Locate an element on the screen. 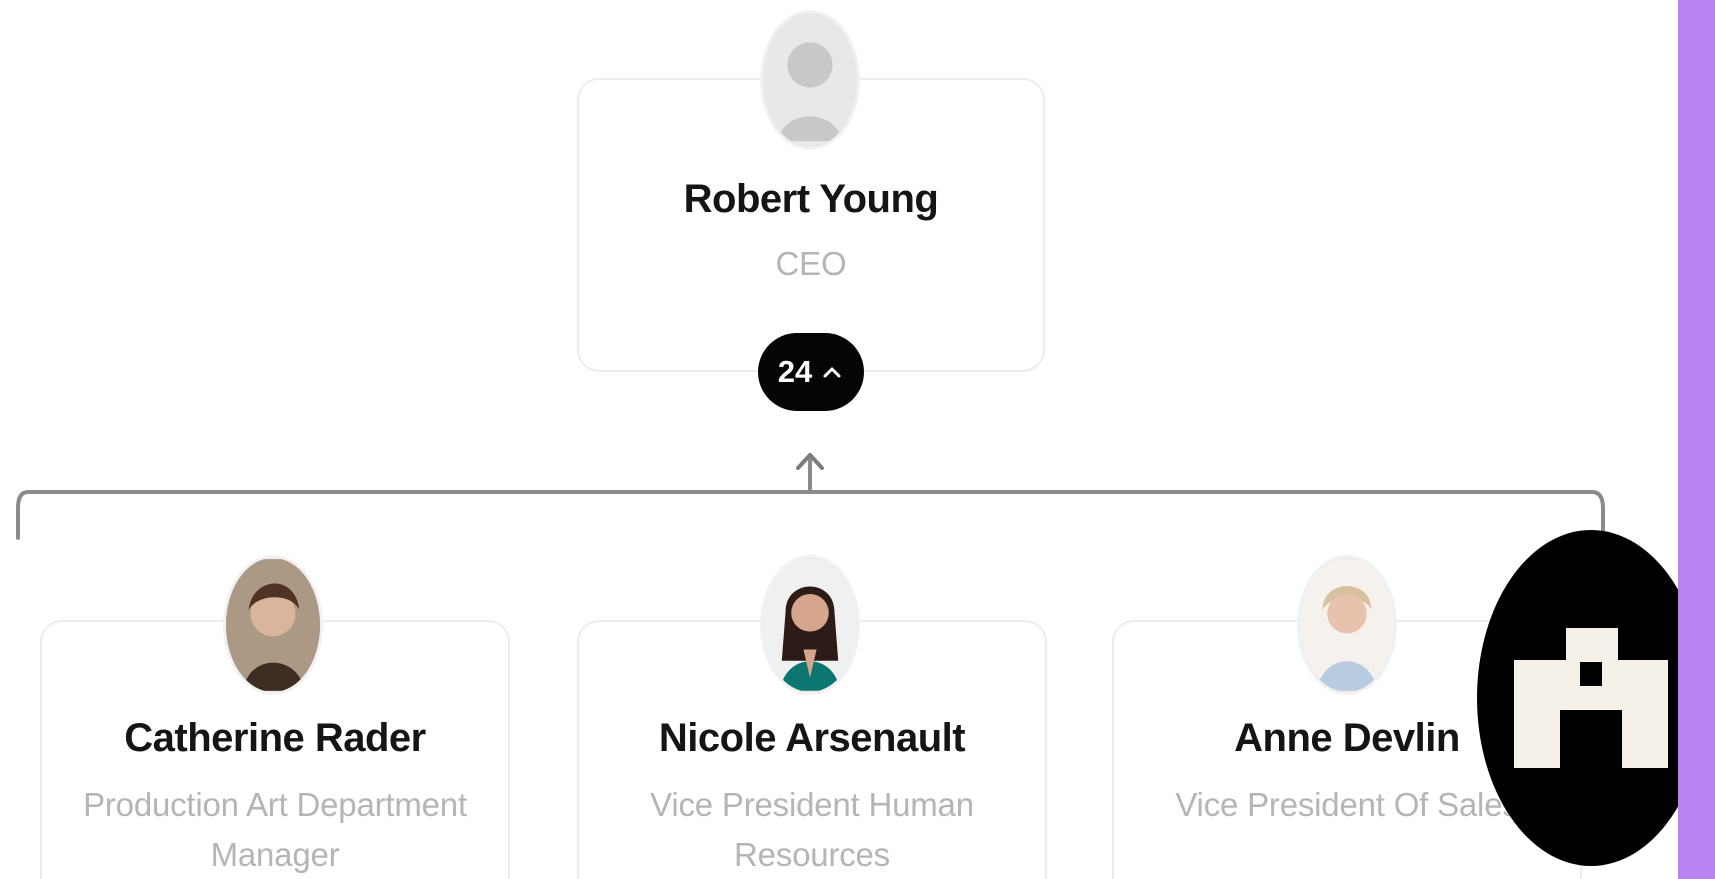  brand-logo-icon is located at coordinates (1591, 698).